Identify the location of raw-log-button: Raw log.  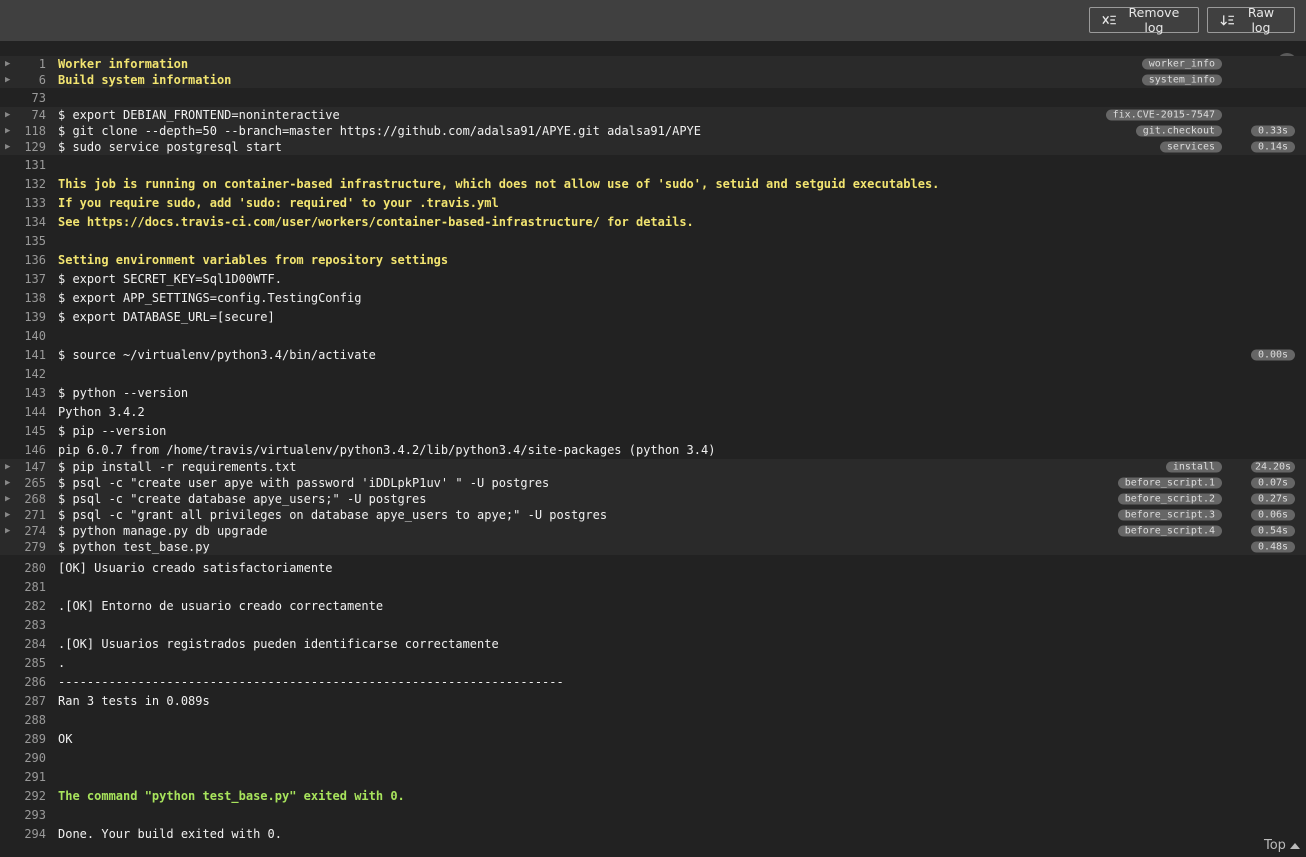
(1251, 20).